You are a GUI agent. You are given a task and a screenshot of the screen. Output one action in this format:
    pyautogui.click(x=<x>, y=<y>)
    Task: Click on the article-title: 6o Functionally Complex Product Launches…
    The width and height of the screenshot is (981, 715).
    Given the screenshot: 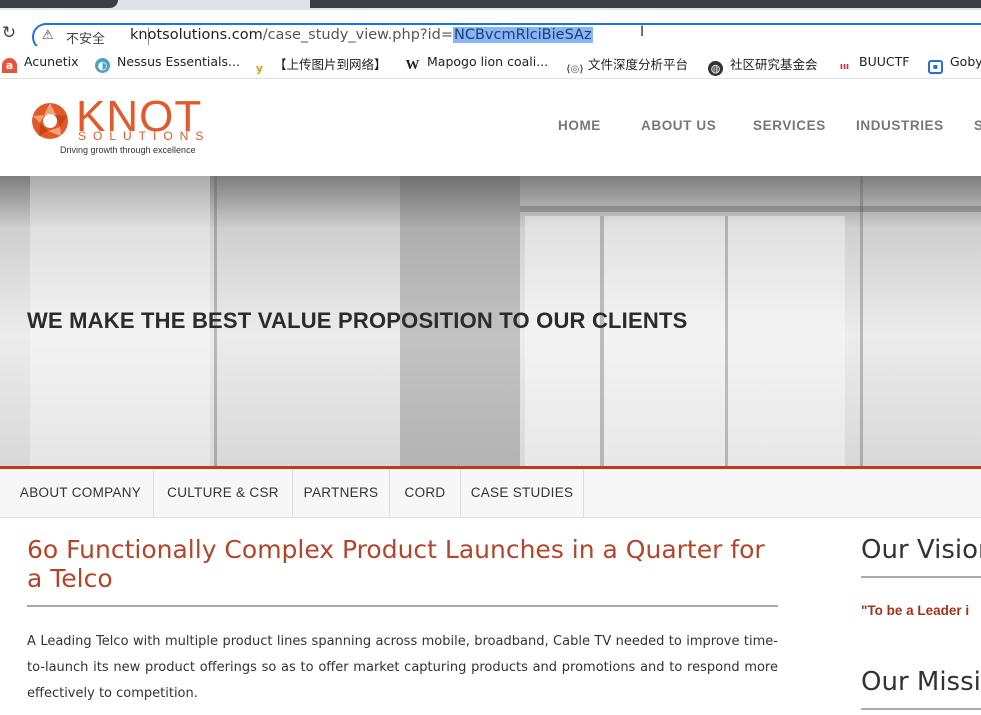 What is the action you would take?
    pyautogui.click(x=396, y=564)
    